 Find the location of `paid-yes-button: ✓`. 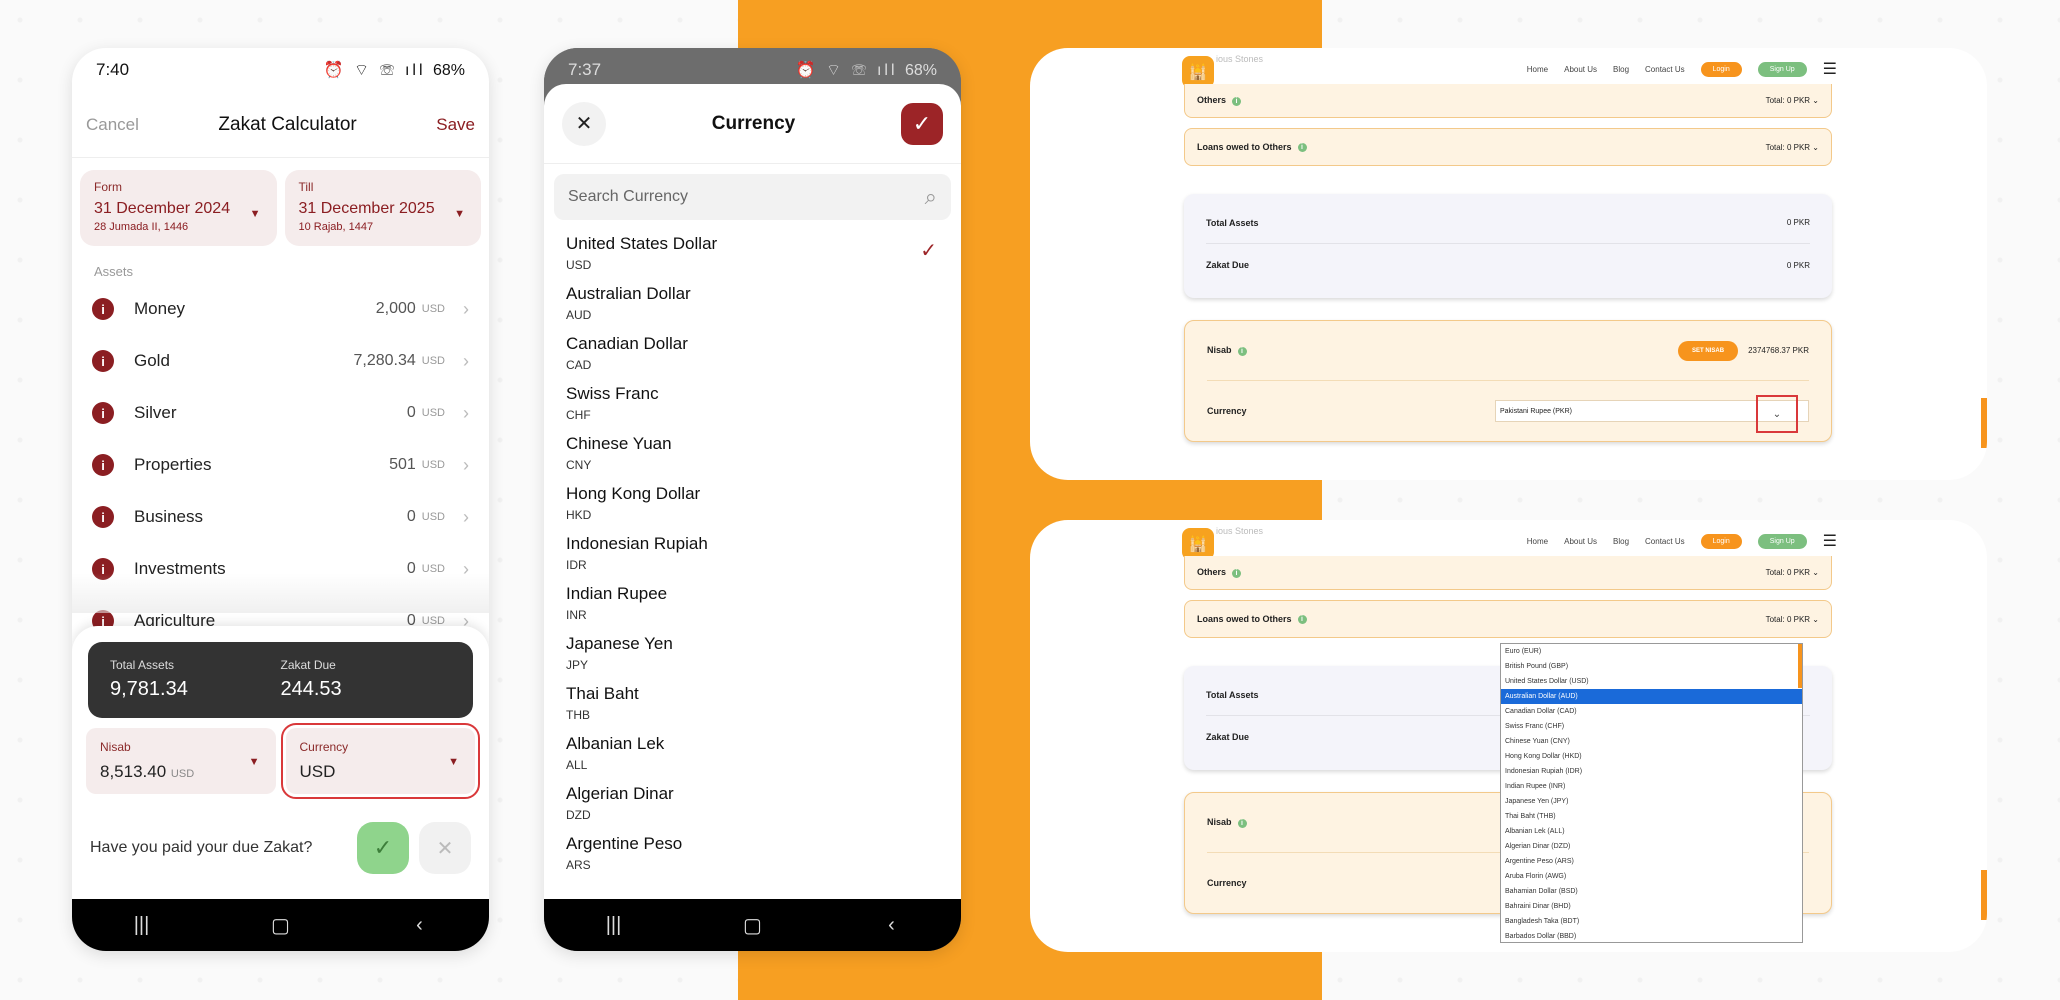

paid-yes-button: ✓ is located at coordinates (383, 848).